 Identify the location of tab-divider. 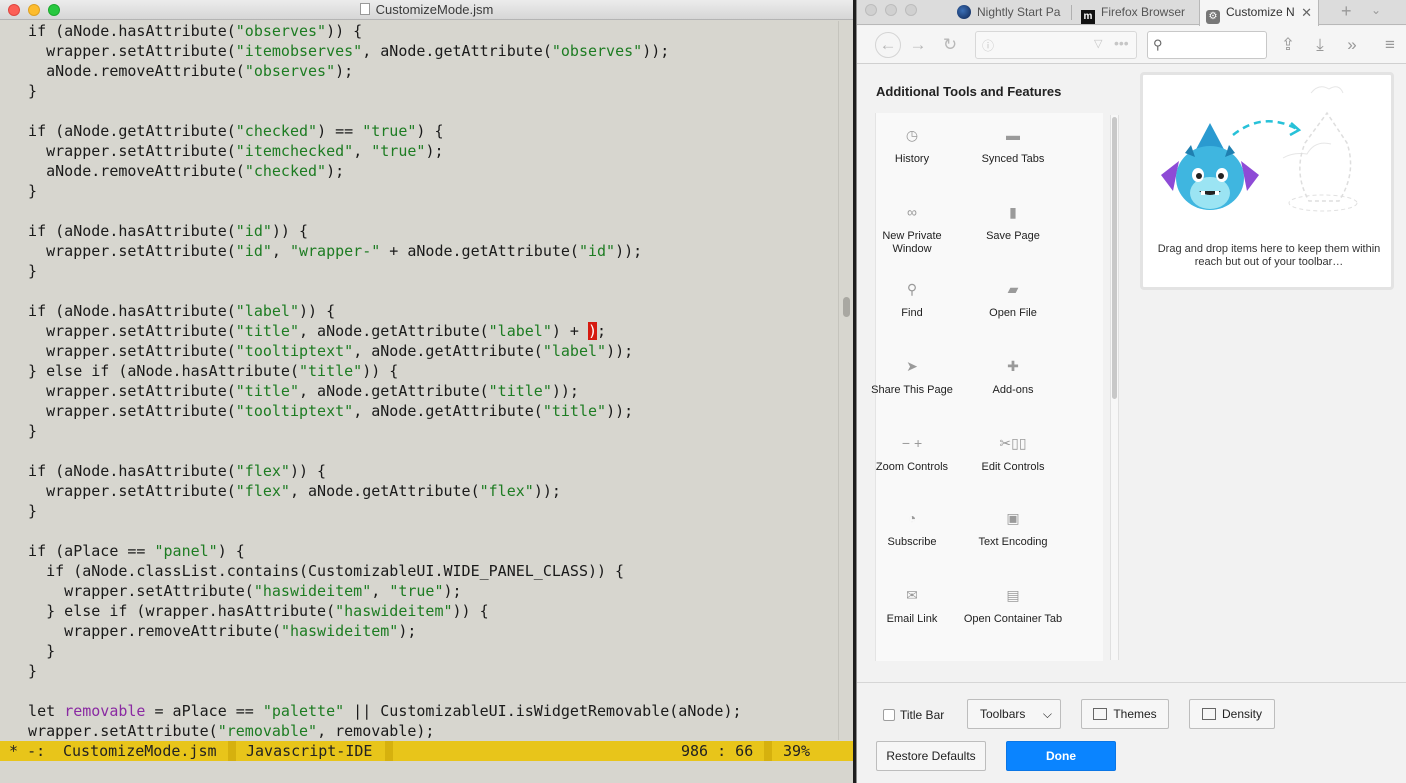
(1071, 12).